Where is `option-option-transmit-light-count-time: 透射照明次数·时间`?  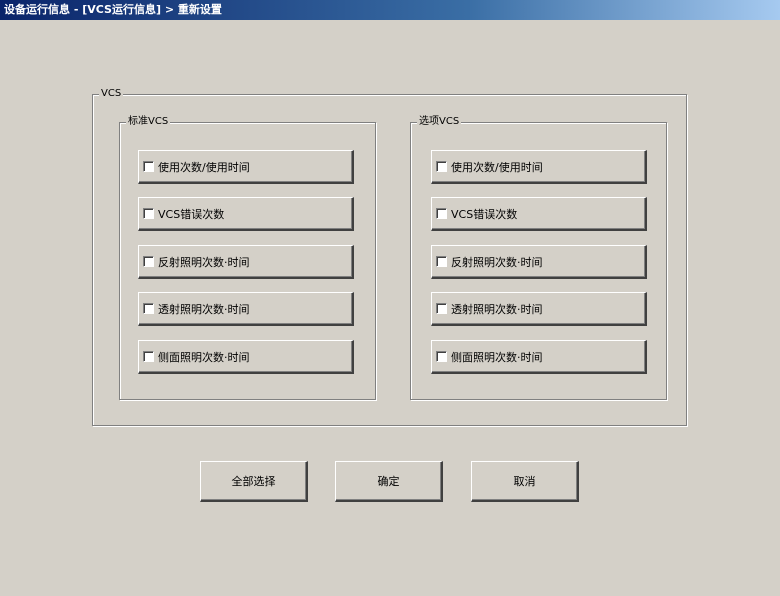
option-option-transmit-light-count-time: 透射照明次数·时间 is located at coordinates (539, 309).